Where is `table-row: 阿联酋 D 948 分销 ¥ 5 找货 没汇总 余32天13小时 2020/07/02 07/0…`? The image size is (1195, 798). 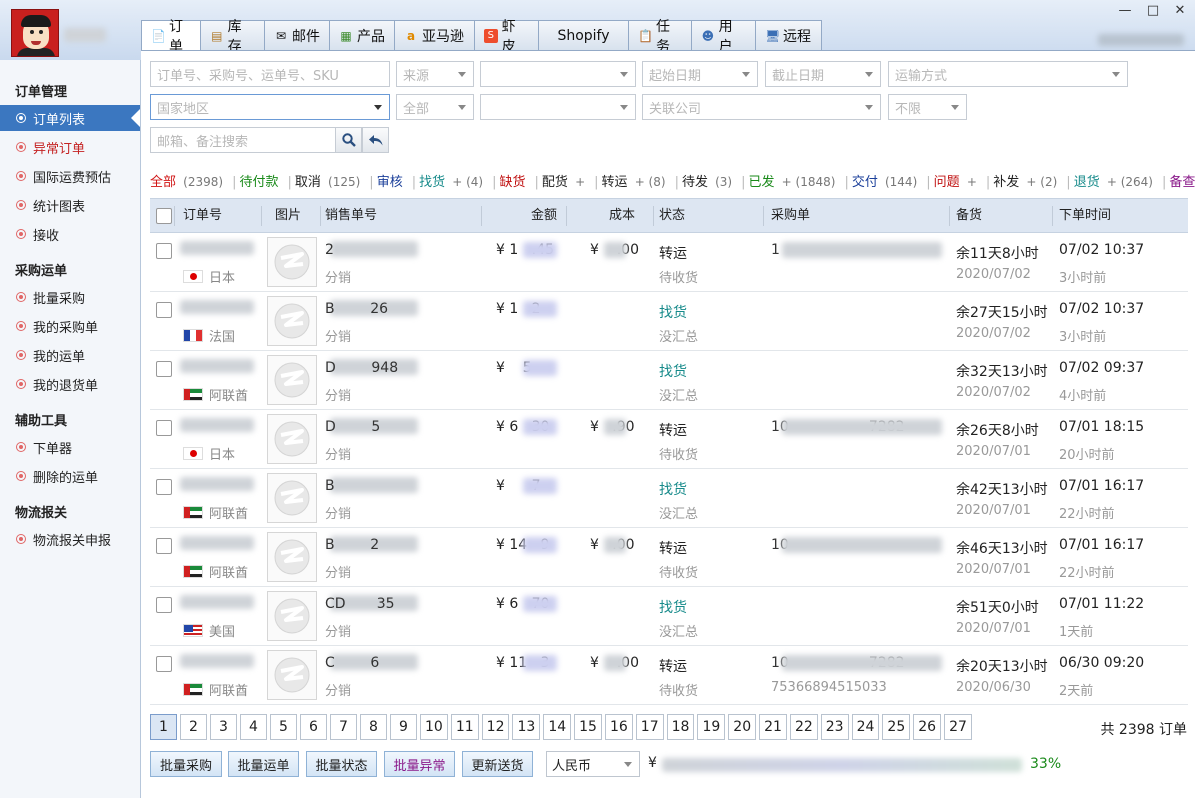 table-row: 阿联酋 D 948 分销 ¥ 5 找货 没汇总 余32天13小时 2020/07/02 07/0… is located at coordinates (669, 380).